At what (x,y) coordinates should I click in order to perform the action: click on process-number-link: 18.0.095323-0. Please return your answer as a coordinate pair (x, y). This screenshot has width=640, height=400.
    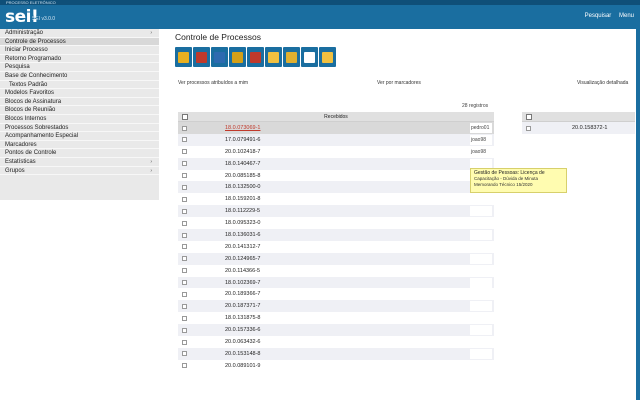
    Looking at the image, I should click on (242, 223).